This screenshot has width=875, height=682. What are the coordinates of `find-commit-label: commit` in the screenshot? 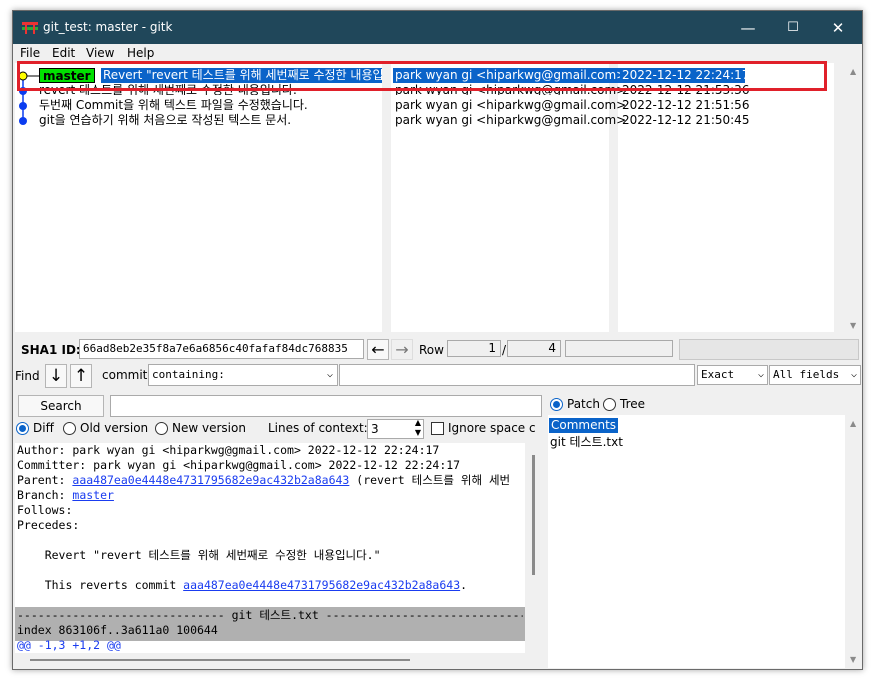 It's located at (125, 375).